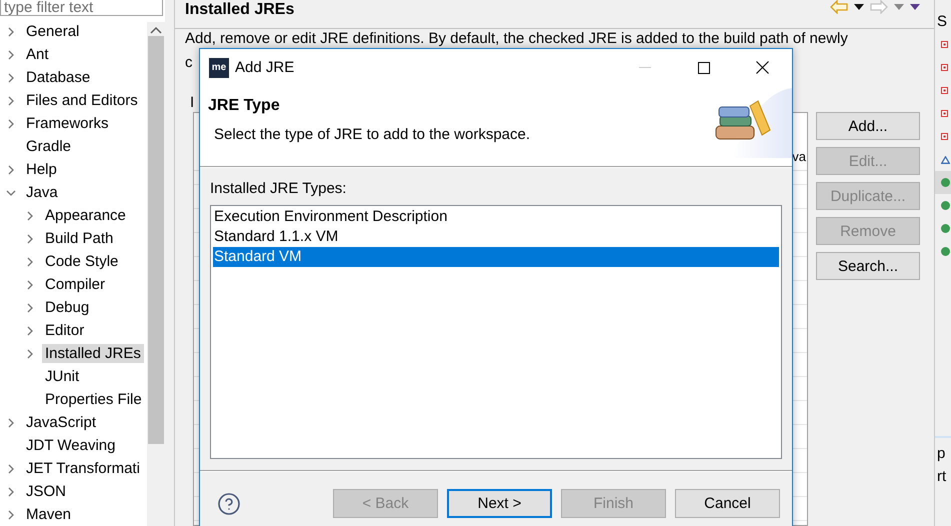 The height and width of the screenshot is (526, 951). Describe the element at coordinates (915, 7) in the screenshot. I see `view-menu-icon` at that location.